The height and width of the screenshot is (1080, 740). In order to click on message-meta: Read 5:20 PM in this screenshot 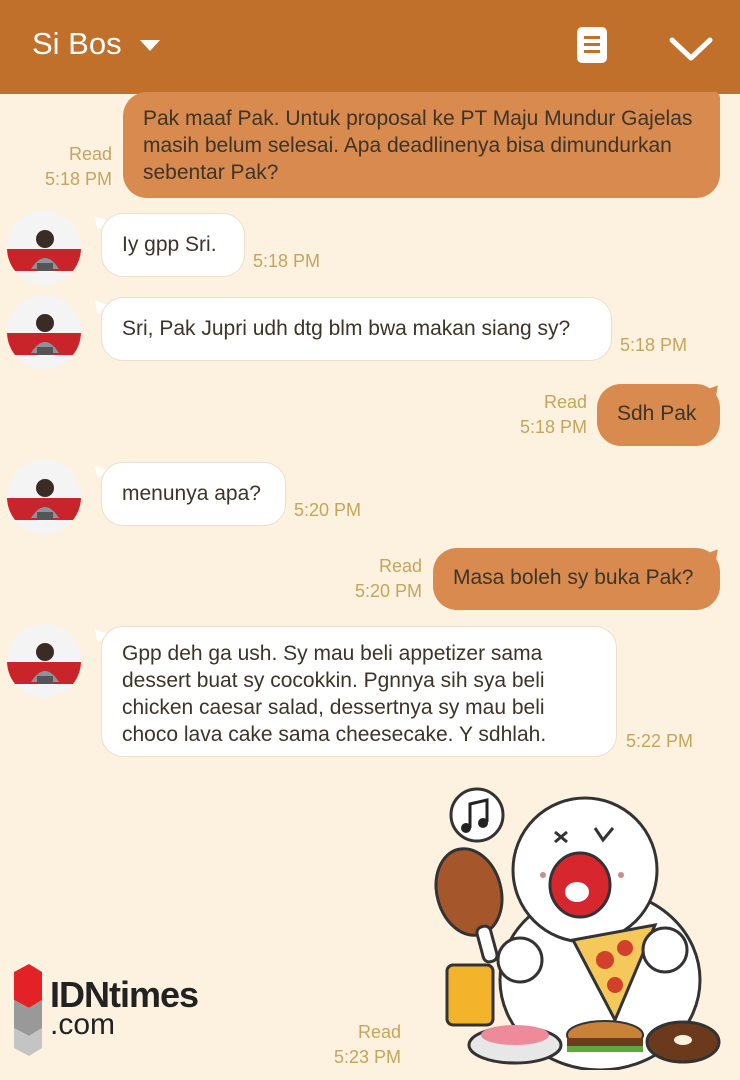, I will do `click(379, 579)`.